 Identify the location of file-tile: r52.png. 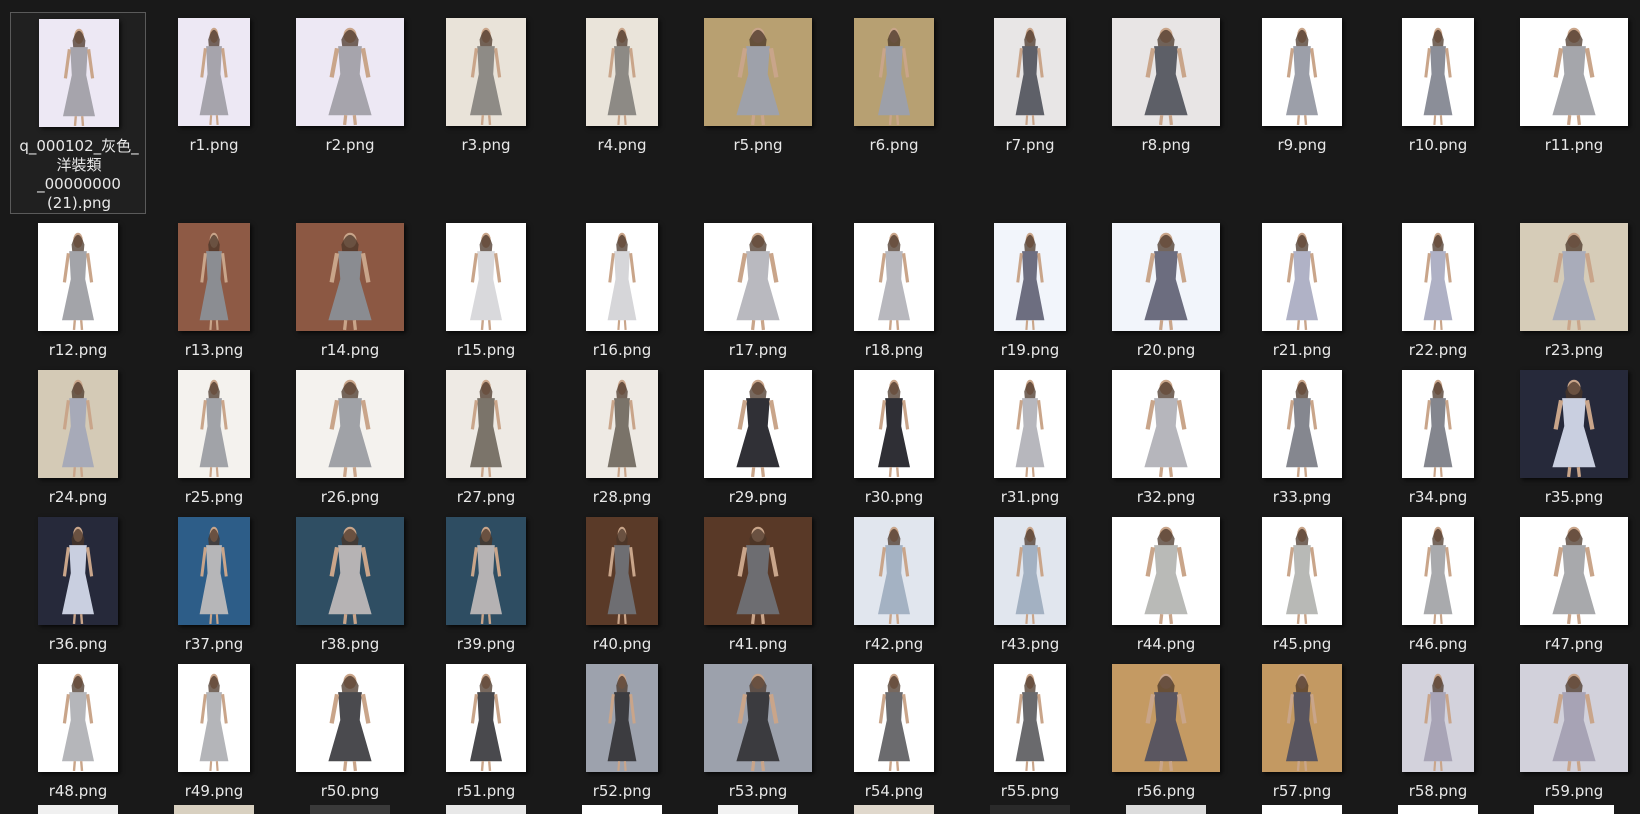
(622, 729).